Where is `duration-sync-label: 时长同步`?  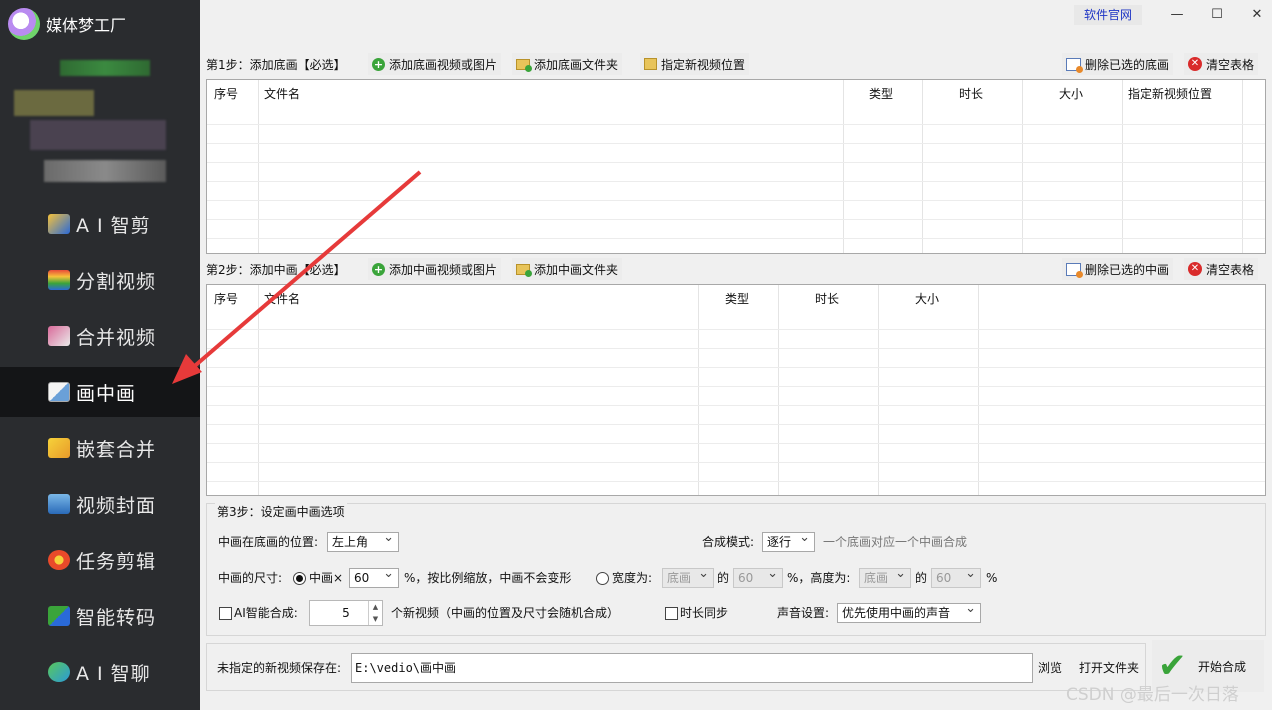
duration-sync-label: 时长同步 is located at coordinates (704, 613).